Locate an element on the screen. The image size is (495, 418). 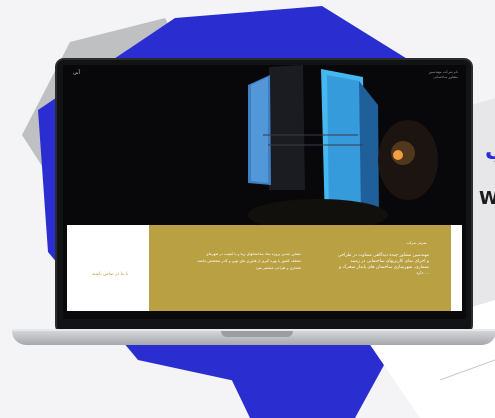
site-header: نام شرکت مهندسین مشاور ساختمانی is located at coordinates (423, 75).